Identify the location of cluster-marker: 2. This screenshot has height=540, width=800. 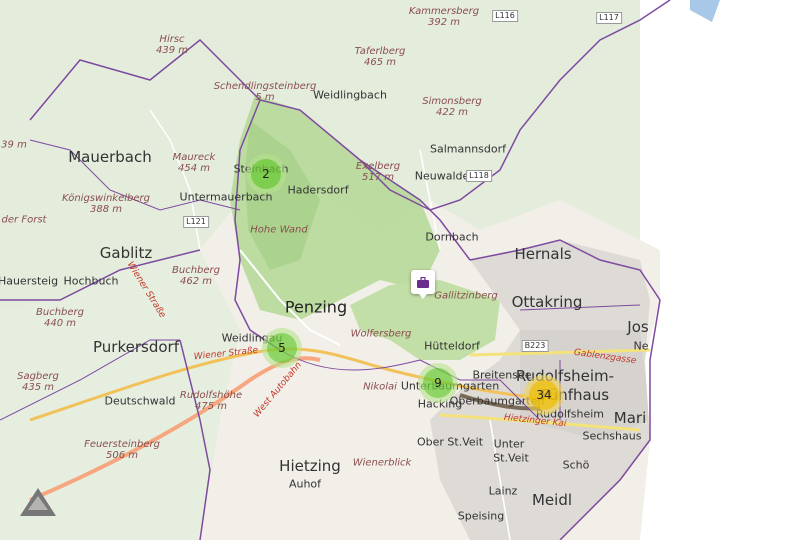
(266, 174).